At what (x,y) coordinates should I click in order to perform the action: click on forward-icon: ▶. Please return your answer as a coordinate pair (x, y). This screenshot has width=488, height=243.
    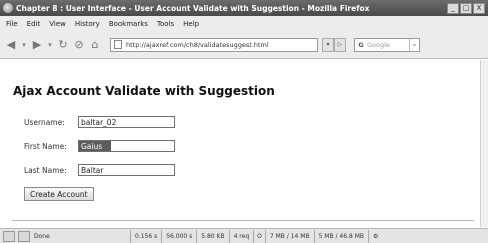
    Looking at the image, I should click on (37, 45).